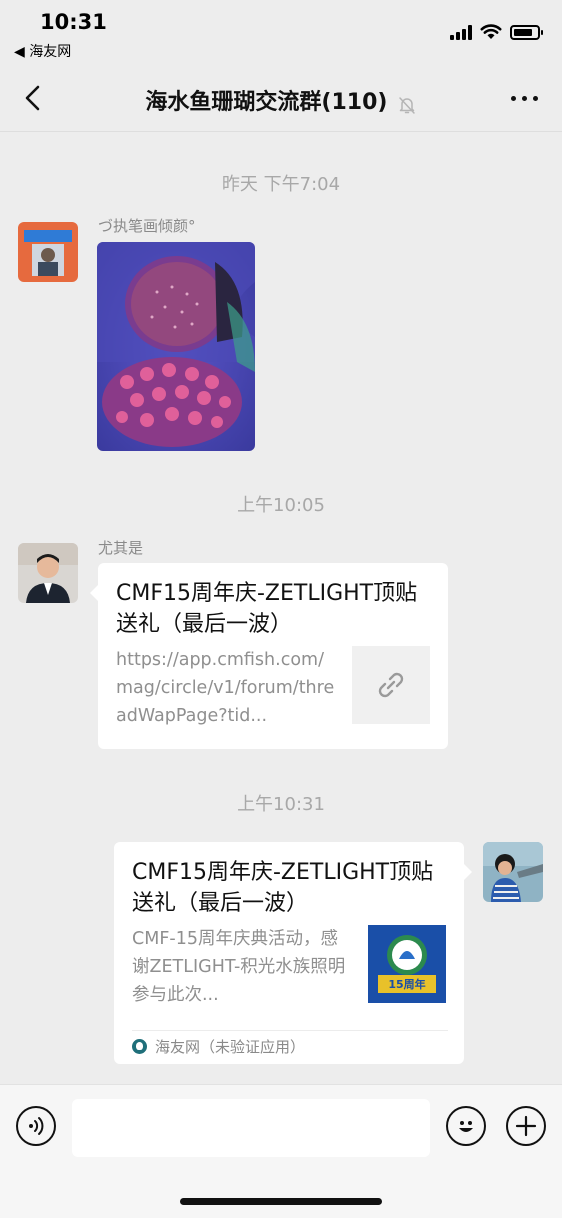 This screenshot has width=562, height=1218. I want to click on message-timestamp: 昨天 下午7:04, so click(281, 184).